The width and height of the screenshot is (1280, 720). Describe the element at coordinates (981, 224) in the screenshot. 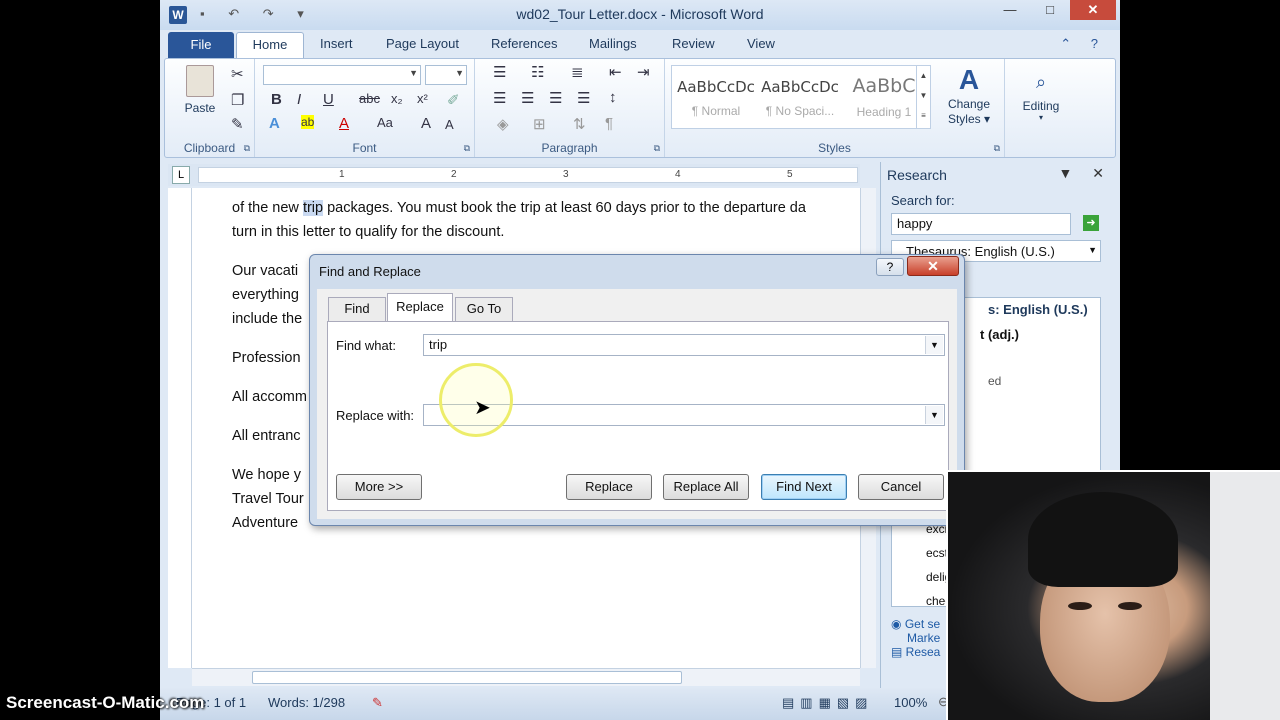

I see `research-search-input: happy` at that location.